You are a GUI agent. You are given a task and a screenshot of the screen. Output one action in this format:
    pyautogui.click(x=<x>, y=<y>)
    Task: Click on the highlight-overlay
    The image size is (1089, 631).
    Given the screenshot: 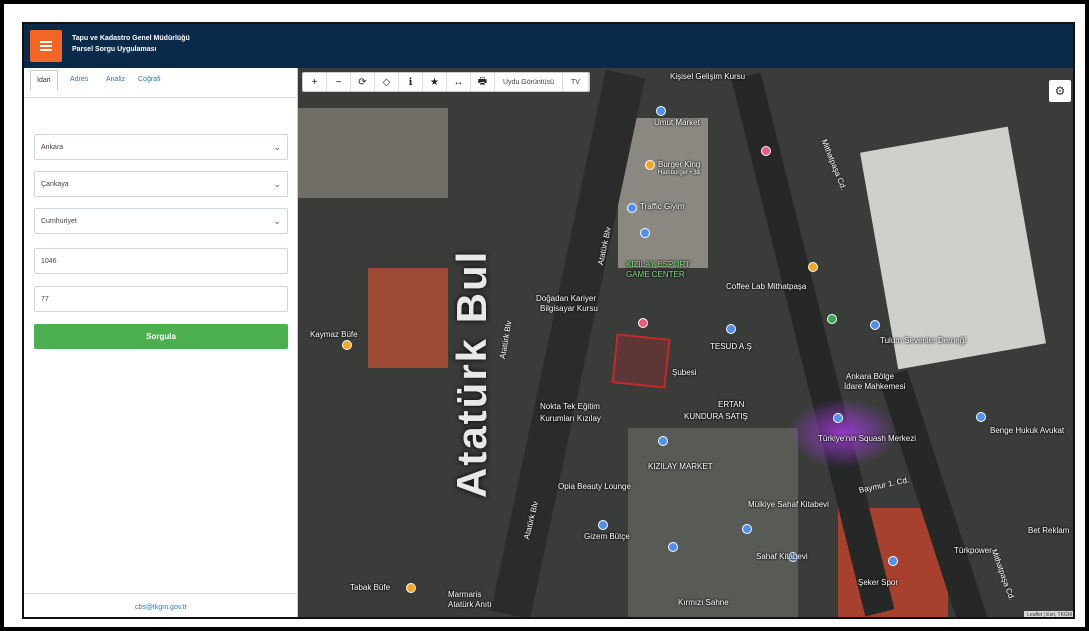 What is the action you would take?
    pyautogui.click(x=843, y=433)
    